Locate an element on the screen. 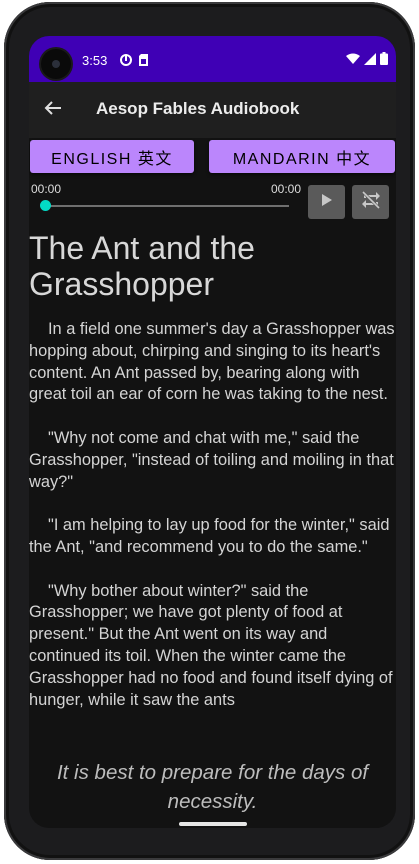  loop-toggle-button is located at coordinates (370, 202).